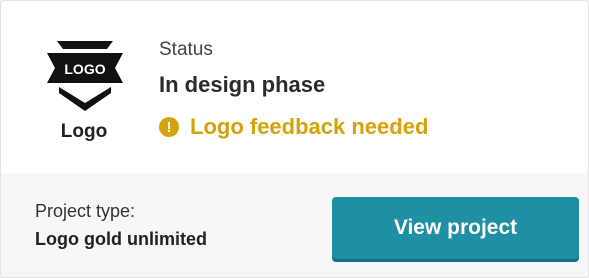 This screenshot has width=589, height=278. What do you see at coordinates (186, 49) in the screenshot?
I see `status-label: Status` at bounding box center [186, 49].